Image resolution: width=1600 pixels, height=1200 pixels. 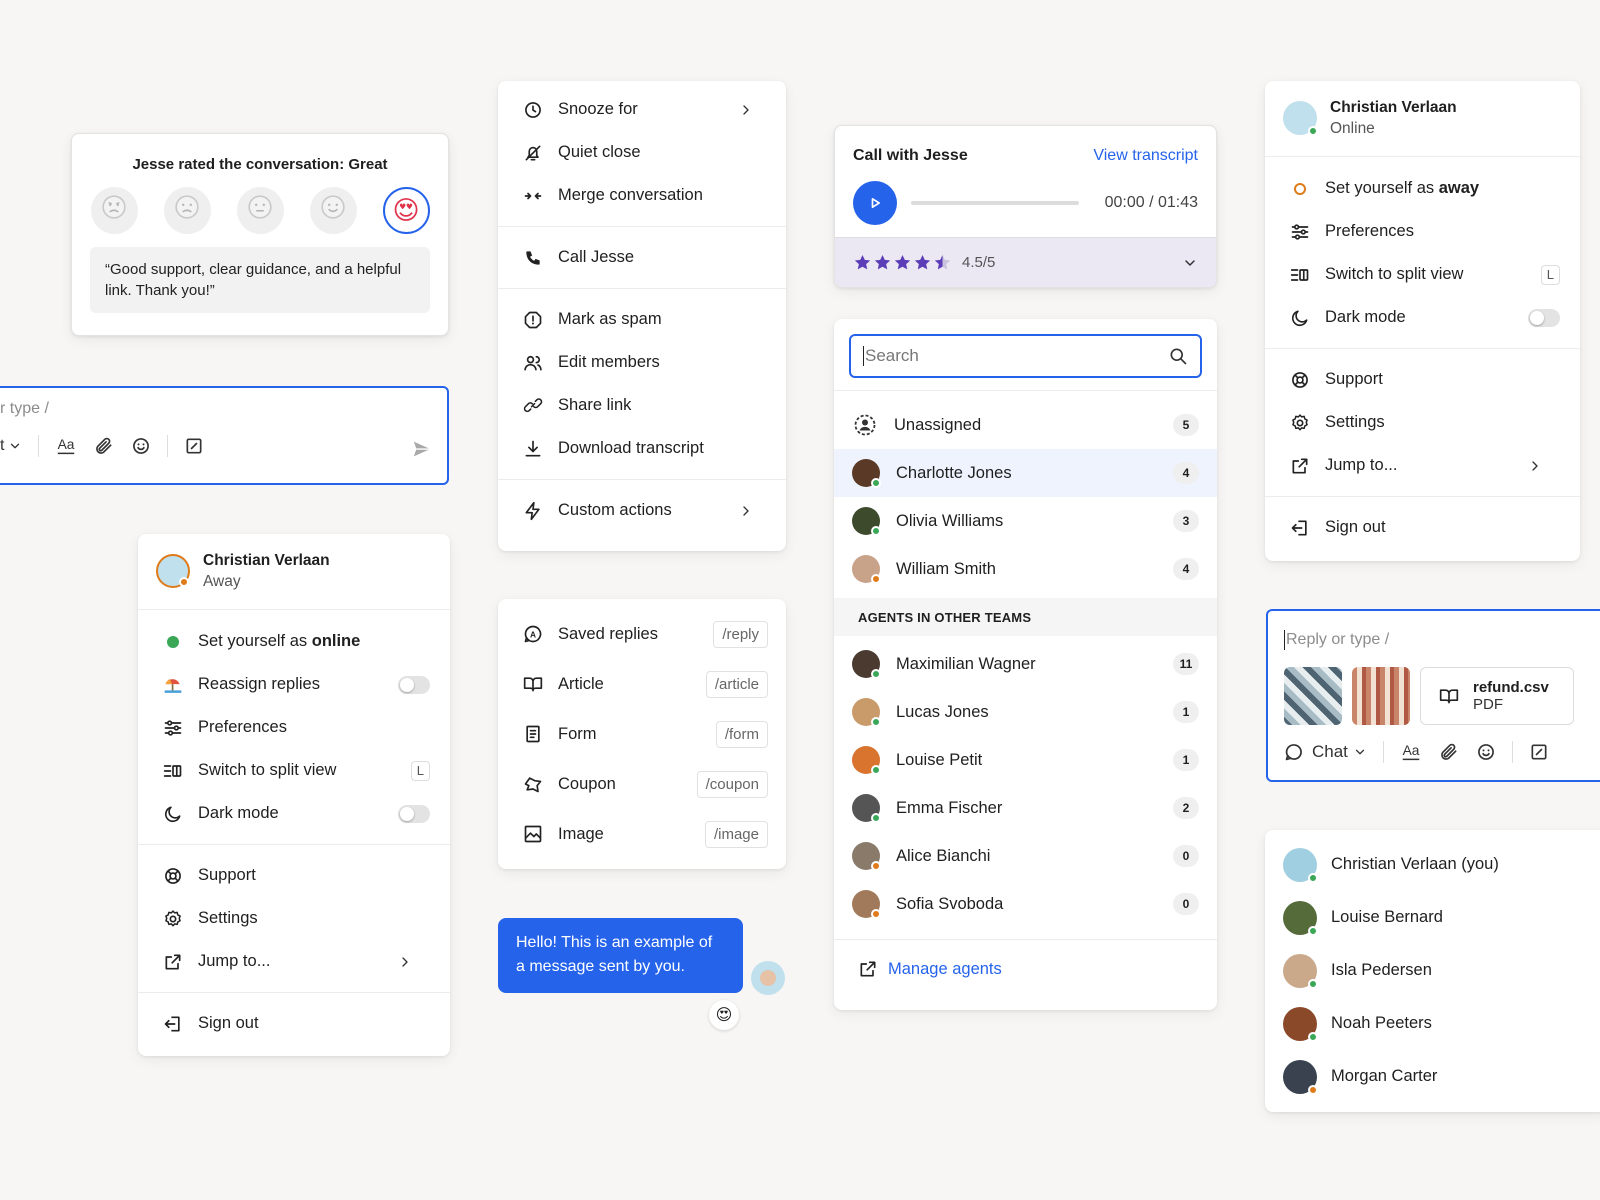 What do you see at coordinates (1381, 970) in the screenshot?
I see `user-name: Isla Pedersen` at bounding box center [1381, 970].